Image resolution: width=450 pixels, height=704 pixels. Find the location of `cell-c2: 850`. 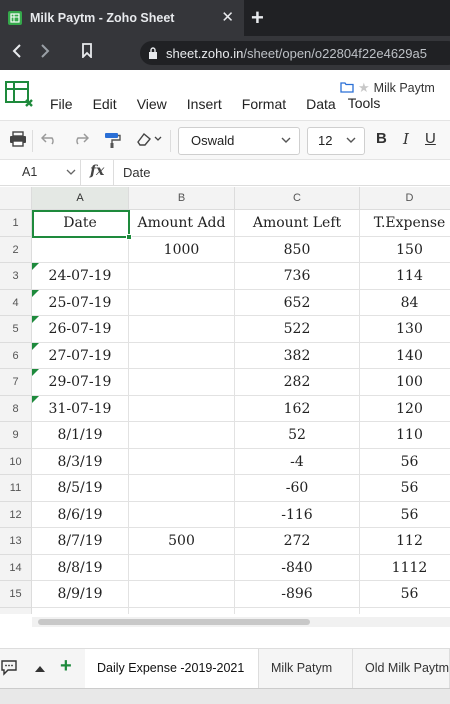

cell-c2: 850 is located at coordinates (297, 249).